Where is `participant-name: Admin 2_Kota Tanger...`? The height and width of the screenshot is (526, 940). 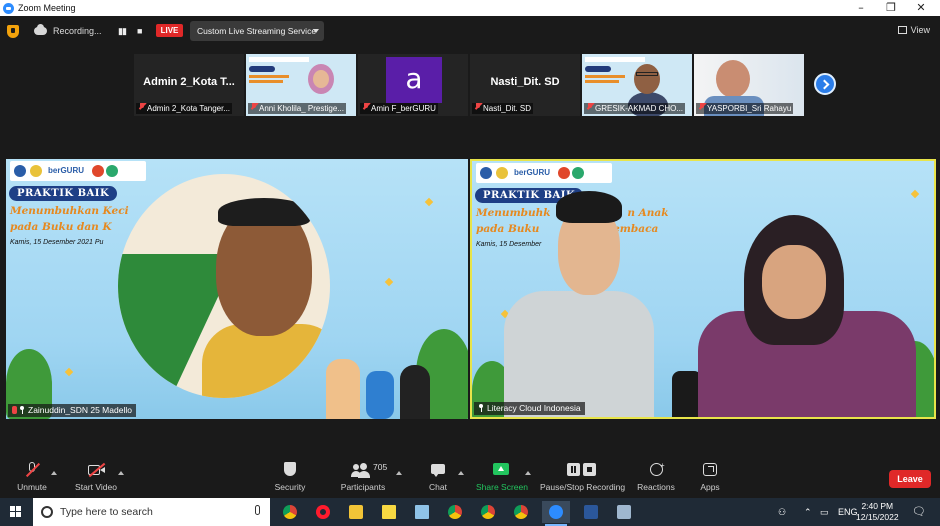
participant-name: Admin 2_Kota Tanger... is located at coordinates (184, 108).